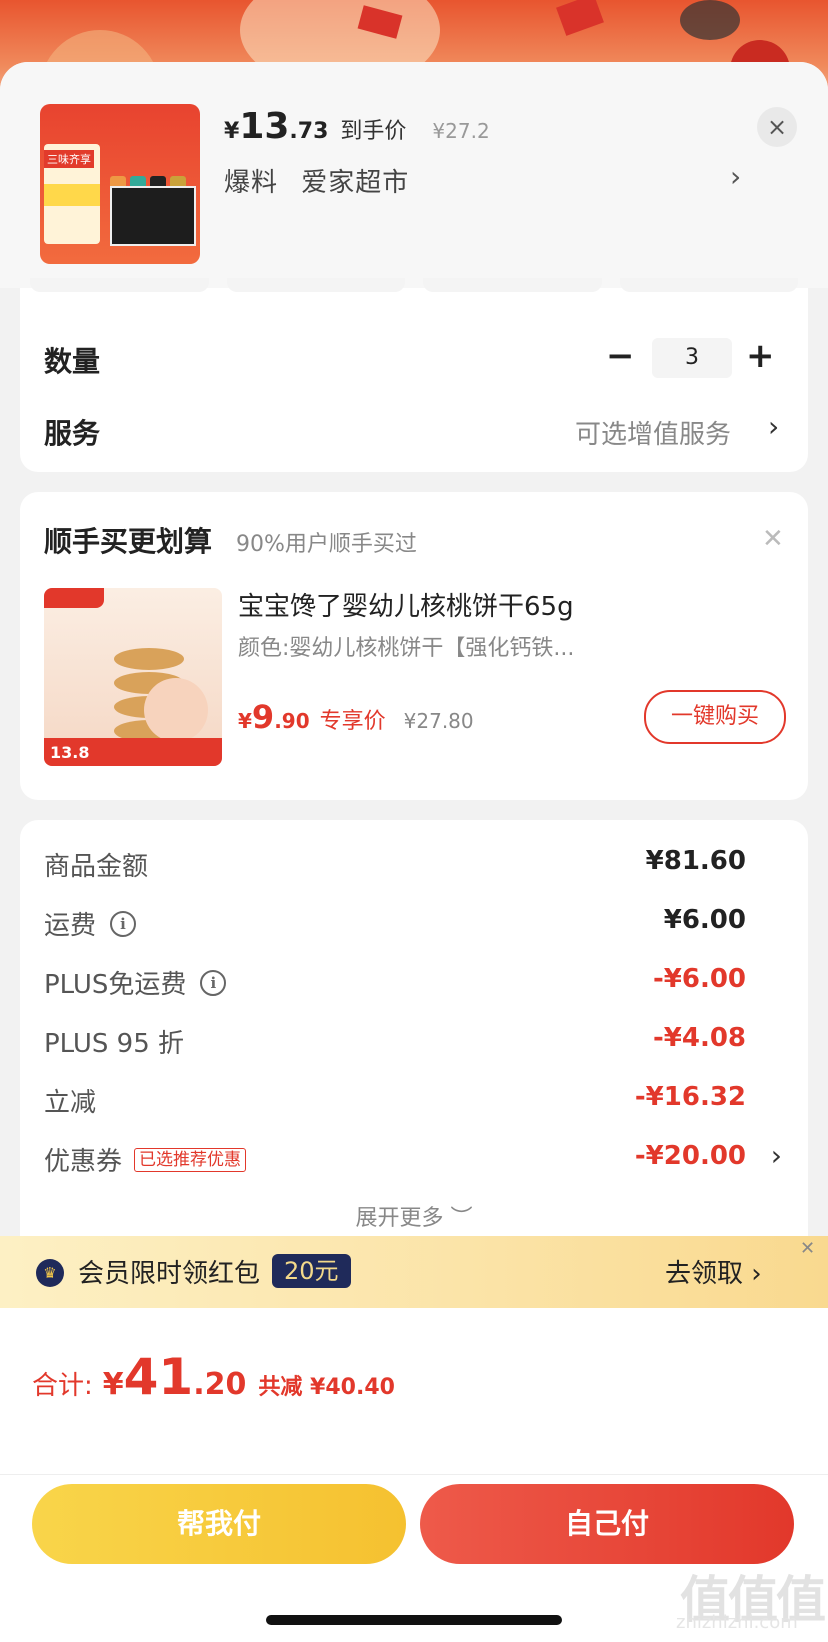 The image size is (828, 1642). Describe the element at coordinates (414, 175) in the screenshot. I see `product-header: 三味齐享 ¥ 13 .73 到手价 ¥27.2 爆料 爱家超市 › ×` at that location.